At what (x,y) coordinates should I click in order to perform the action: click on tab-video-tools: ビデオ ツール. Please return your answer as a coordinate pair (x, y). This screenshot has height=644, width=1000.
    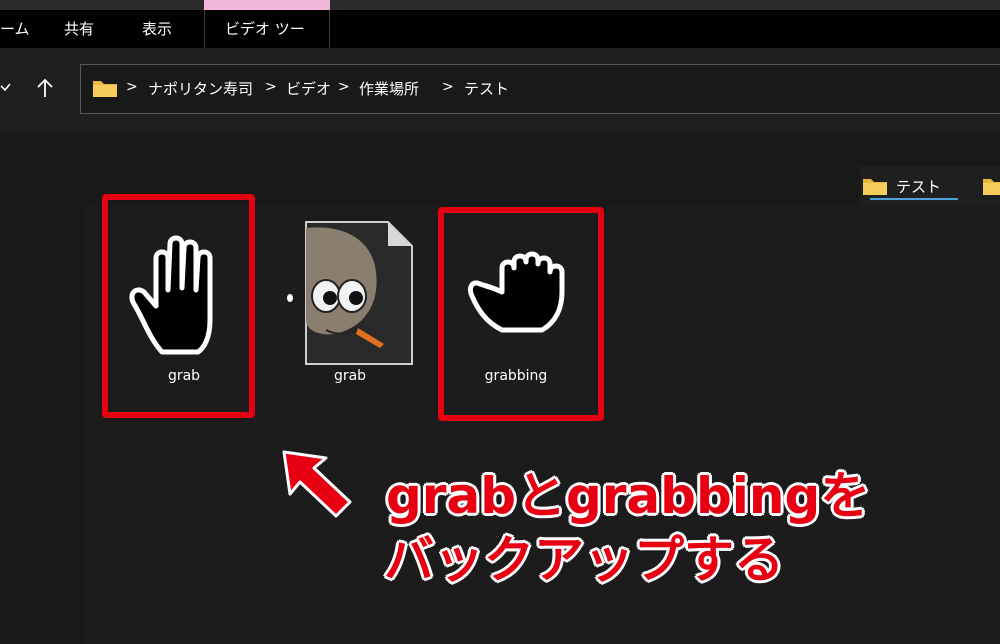
    Looking at the image, I should click on (267, 43).